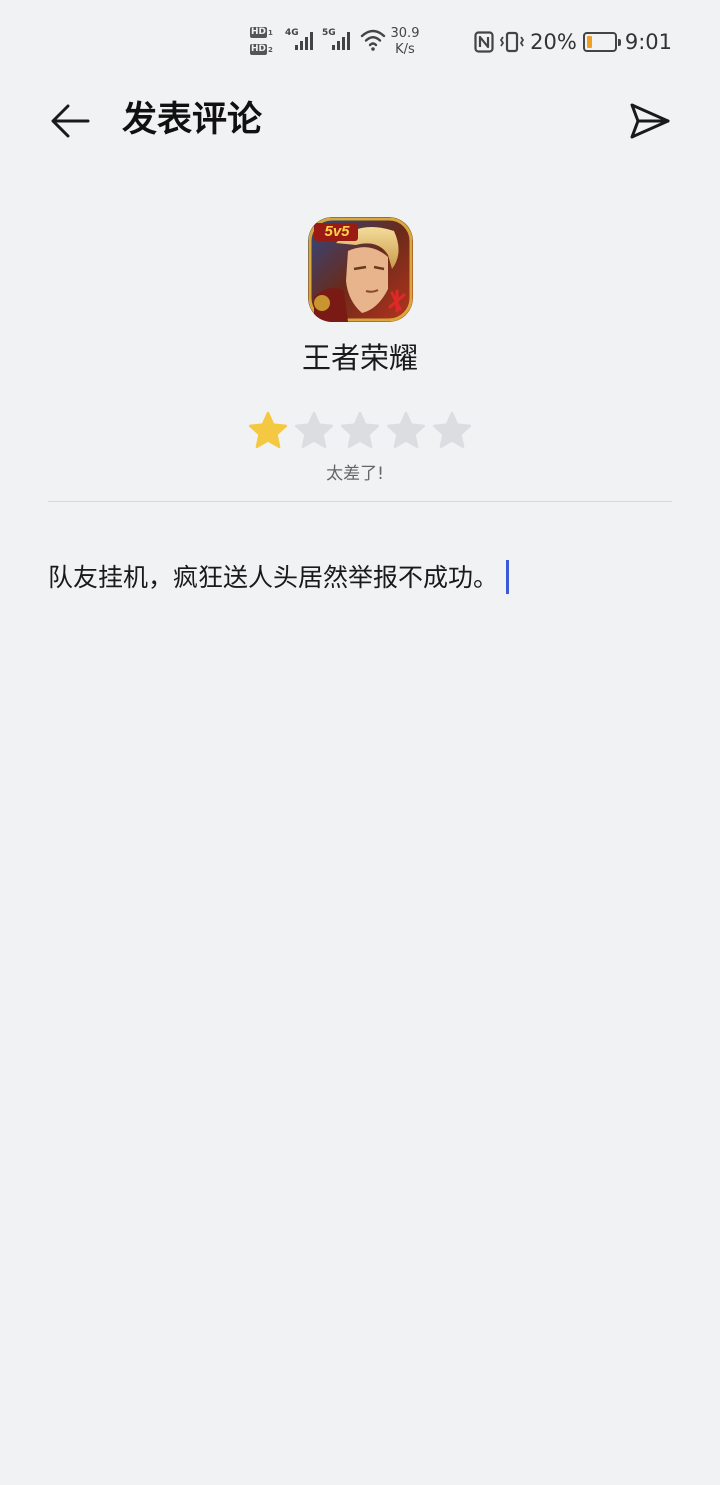 The width and height of the screenshot is (720, 1485). I want to click on app-icon: 5v5, so click(360, 269).